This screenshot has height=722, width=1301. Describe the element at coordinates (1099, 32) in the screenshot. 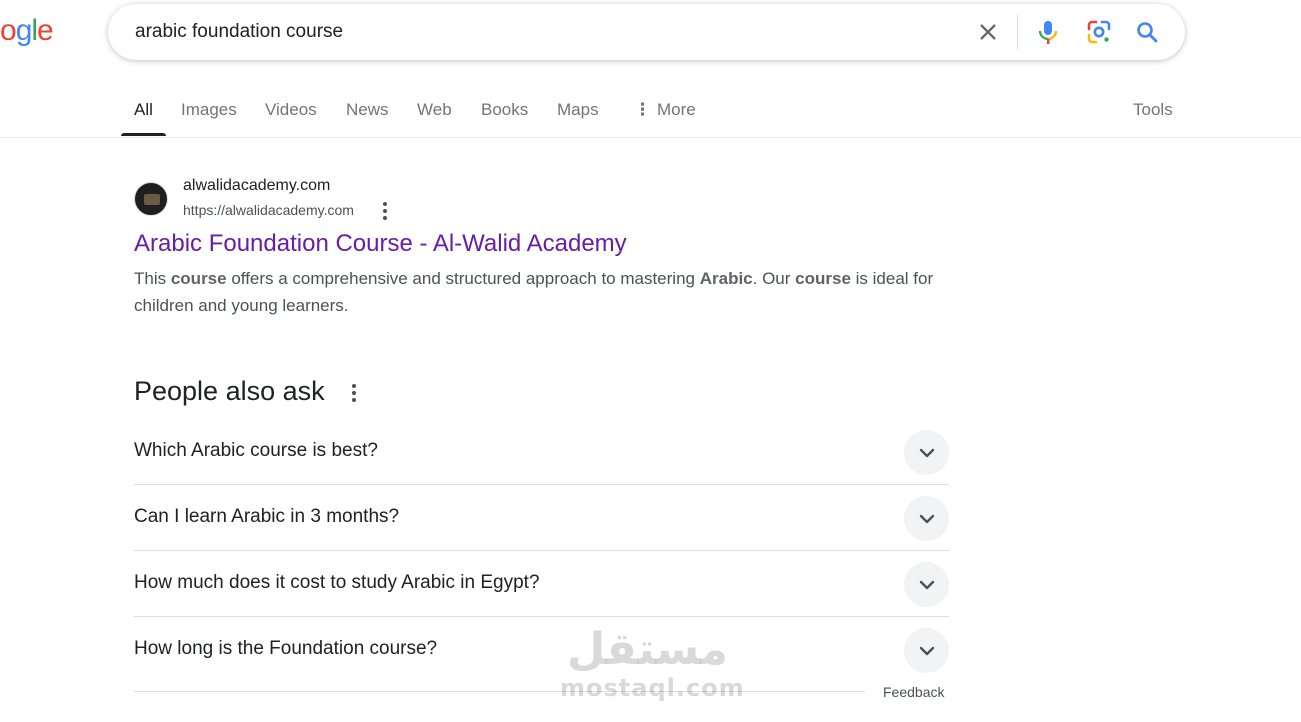

I see `google-lens-icon` at that location.